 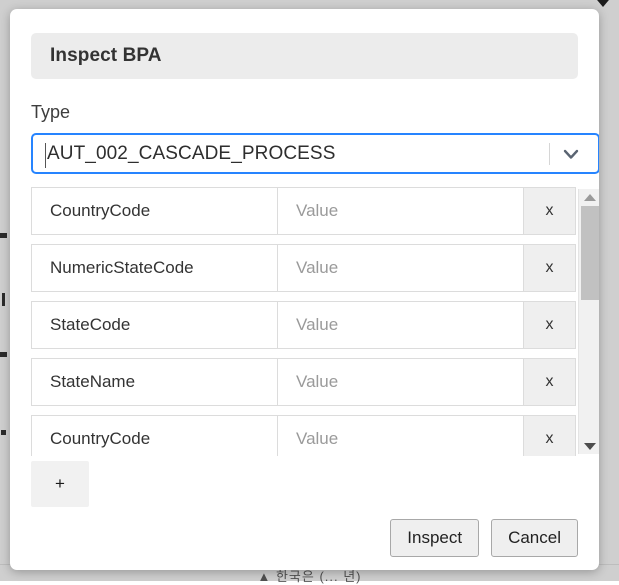 I want to click on caret-down-icon, so click(x=603, y=3).